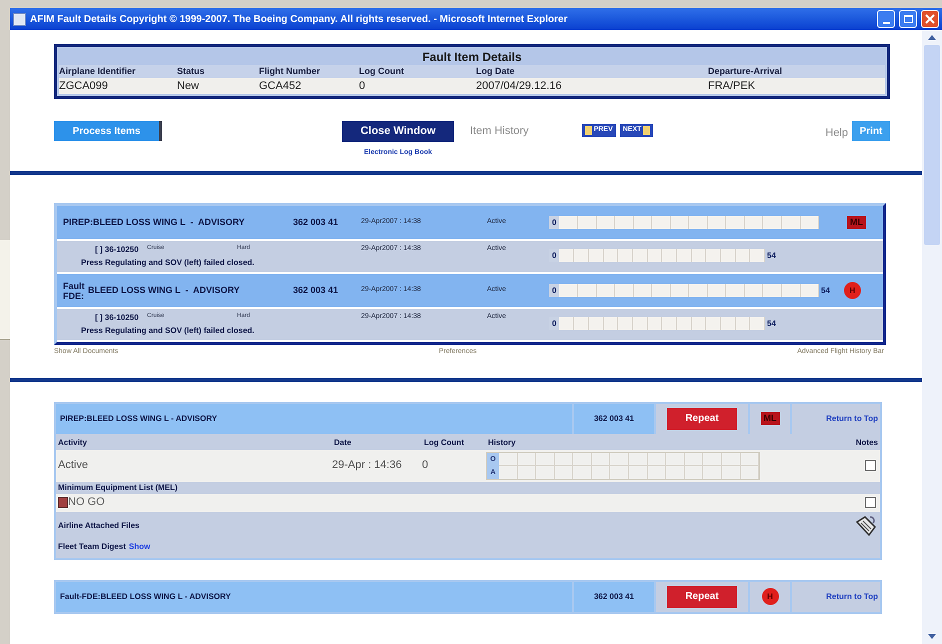 This screenshot has width=942, height=644. Describe the element at coordinates (472, 57) in the screenshot. I see `panel-title: Fault Item Details` at that location.